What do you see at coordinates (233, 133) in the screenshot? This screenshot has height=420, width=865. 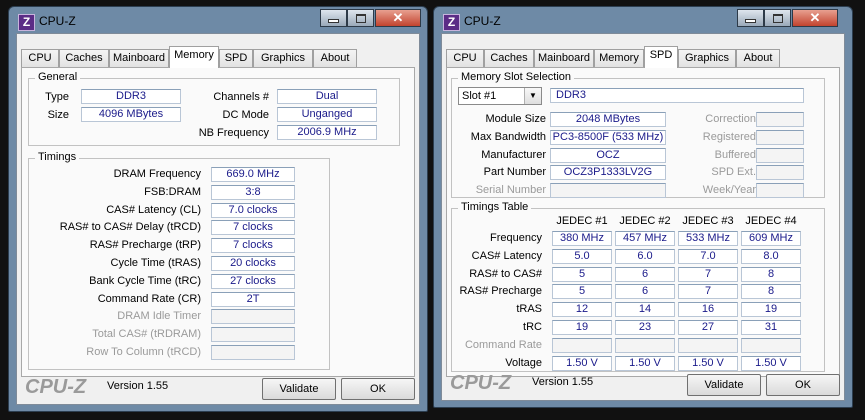 I see `nb-frequency-label: NB Frequency` at bounding box center [233, 133].